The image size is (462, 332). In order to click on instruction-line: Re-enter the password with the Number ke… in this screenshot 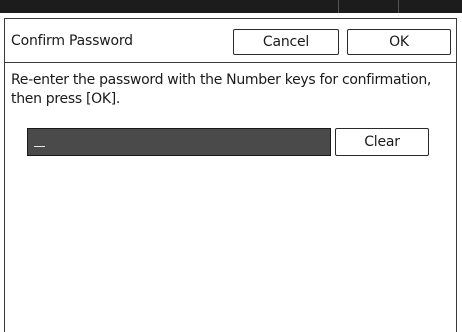, I will do `click(221, 80)`.